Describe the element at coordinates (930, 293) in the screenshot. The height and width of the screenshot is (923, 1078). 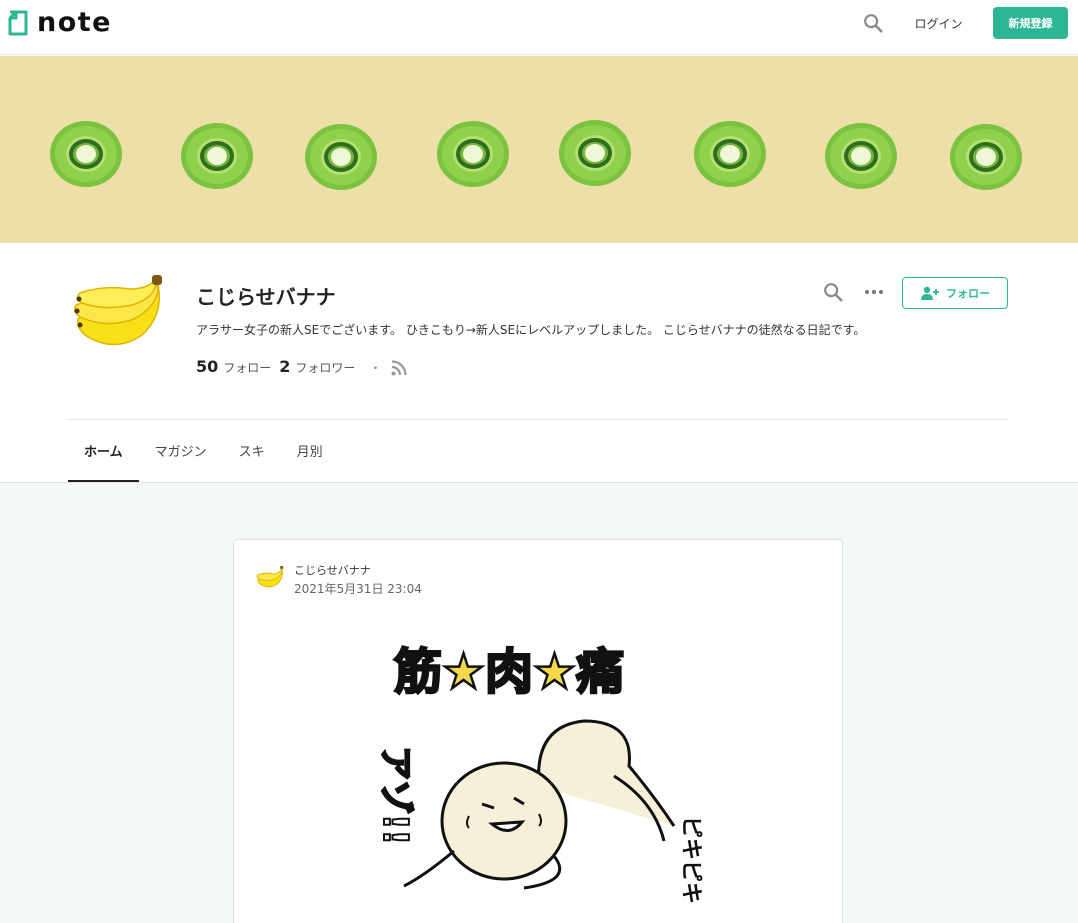
I see `add-user-icon` at that location.